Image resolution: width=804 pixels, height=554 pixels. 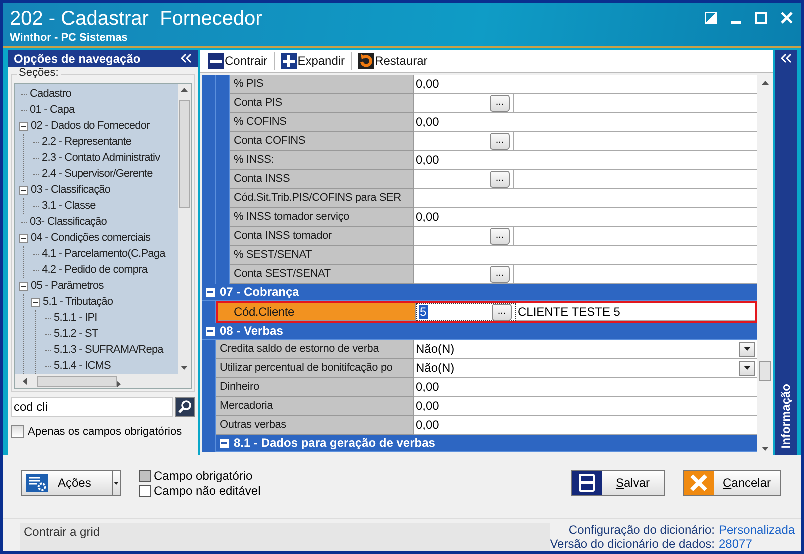 What do you see at coordinates (104, 254) in the screenshot?
I see `tree-item: 4.1 - Parcelamento(C.Paga` at bounding box center [104, 254].